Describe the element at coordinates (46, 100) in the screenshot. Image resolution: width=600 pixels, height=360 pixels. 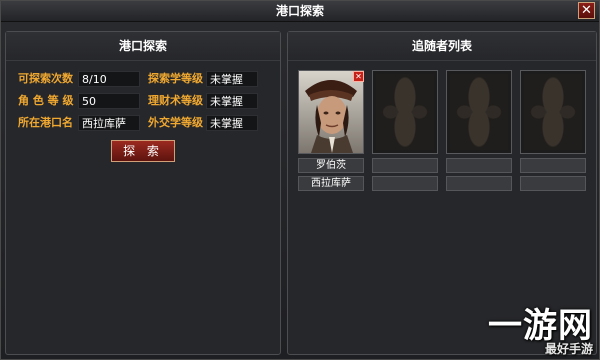
I see `character-level-label: 角 色 等 级` at that location.